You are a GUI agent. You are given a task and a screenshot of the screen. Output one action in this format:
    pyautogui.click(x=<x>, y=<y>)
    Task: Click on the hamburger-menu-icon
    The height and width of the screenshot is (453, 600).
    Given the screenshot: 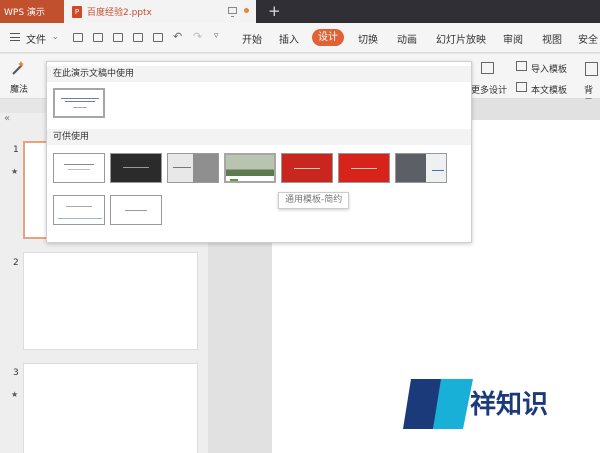 What is the action you would take?
    pyautogui.click(x=15, y=37)
    